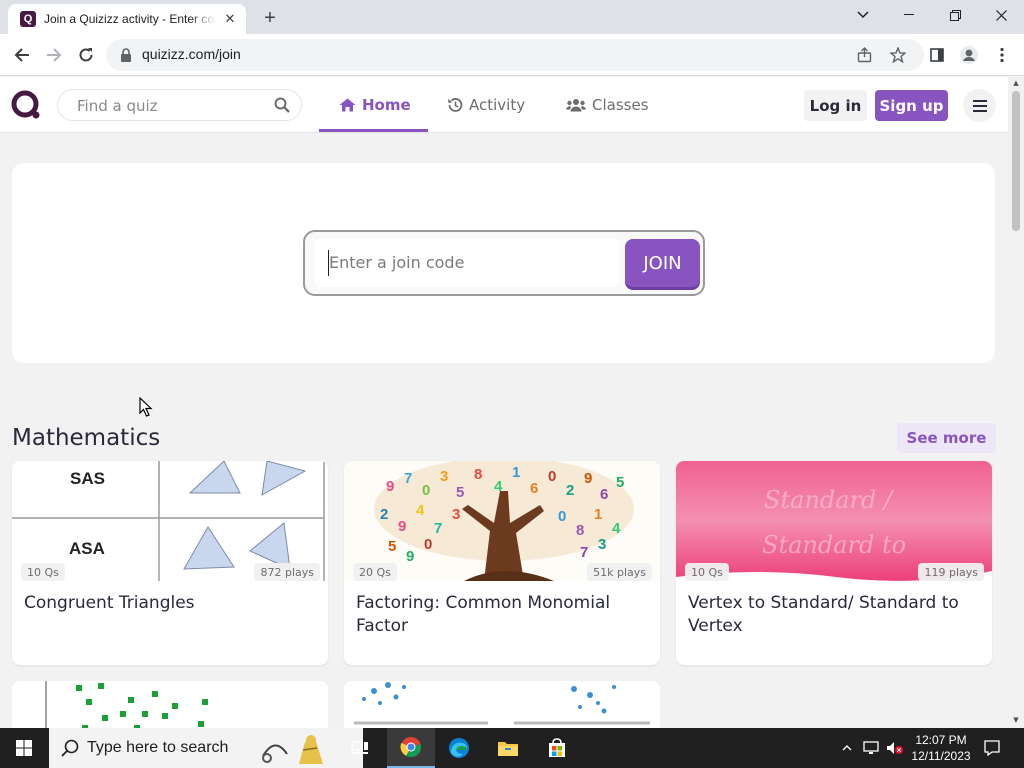 The height and width of the screenshot is (768, 1024). I want to click on quiz-title: Vertex to Standard/ Standard to Vertex, so click(823, 614).